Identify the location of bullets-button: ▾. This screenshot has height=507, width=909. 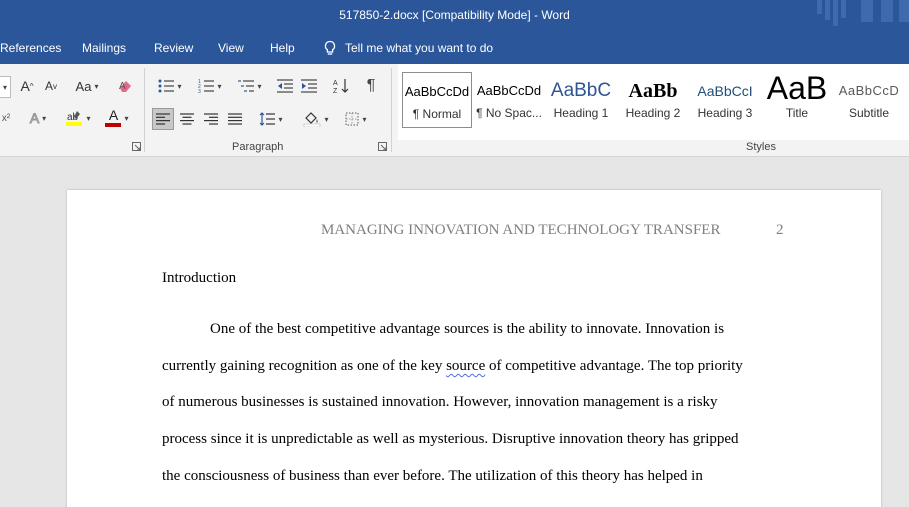
(170, 86).